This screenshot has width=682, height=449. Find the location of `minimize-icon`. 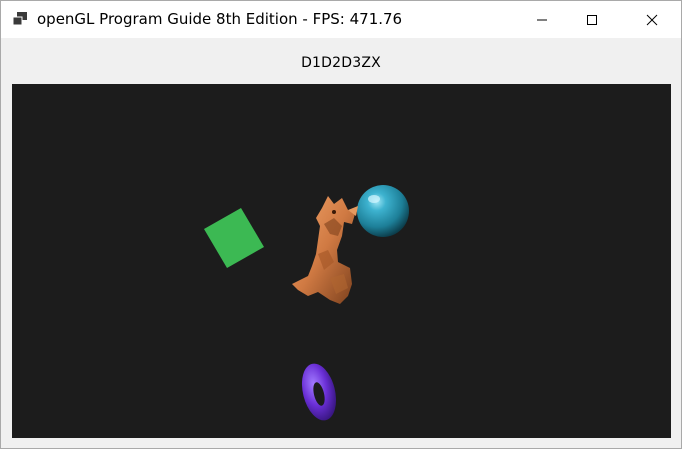

minimize-icon is located at coordinates (542, 19).